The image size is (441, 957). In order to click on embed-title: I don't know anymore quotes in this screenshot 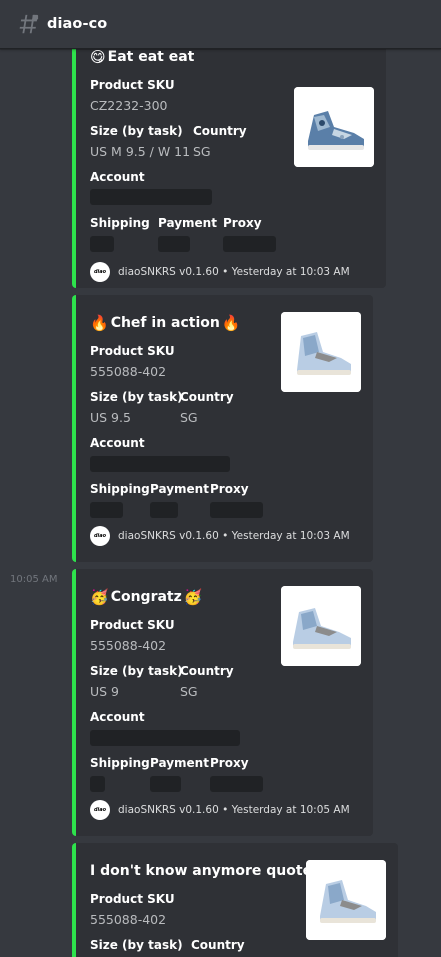, I will do `click(205, 871)`.